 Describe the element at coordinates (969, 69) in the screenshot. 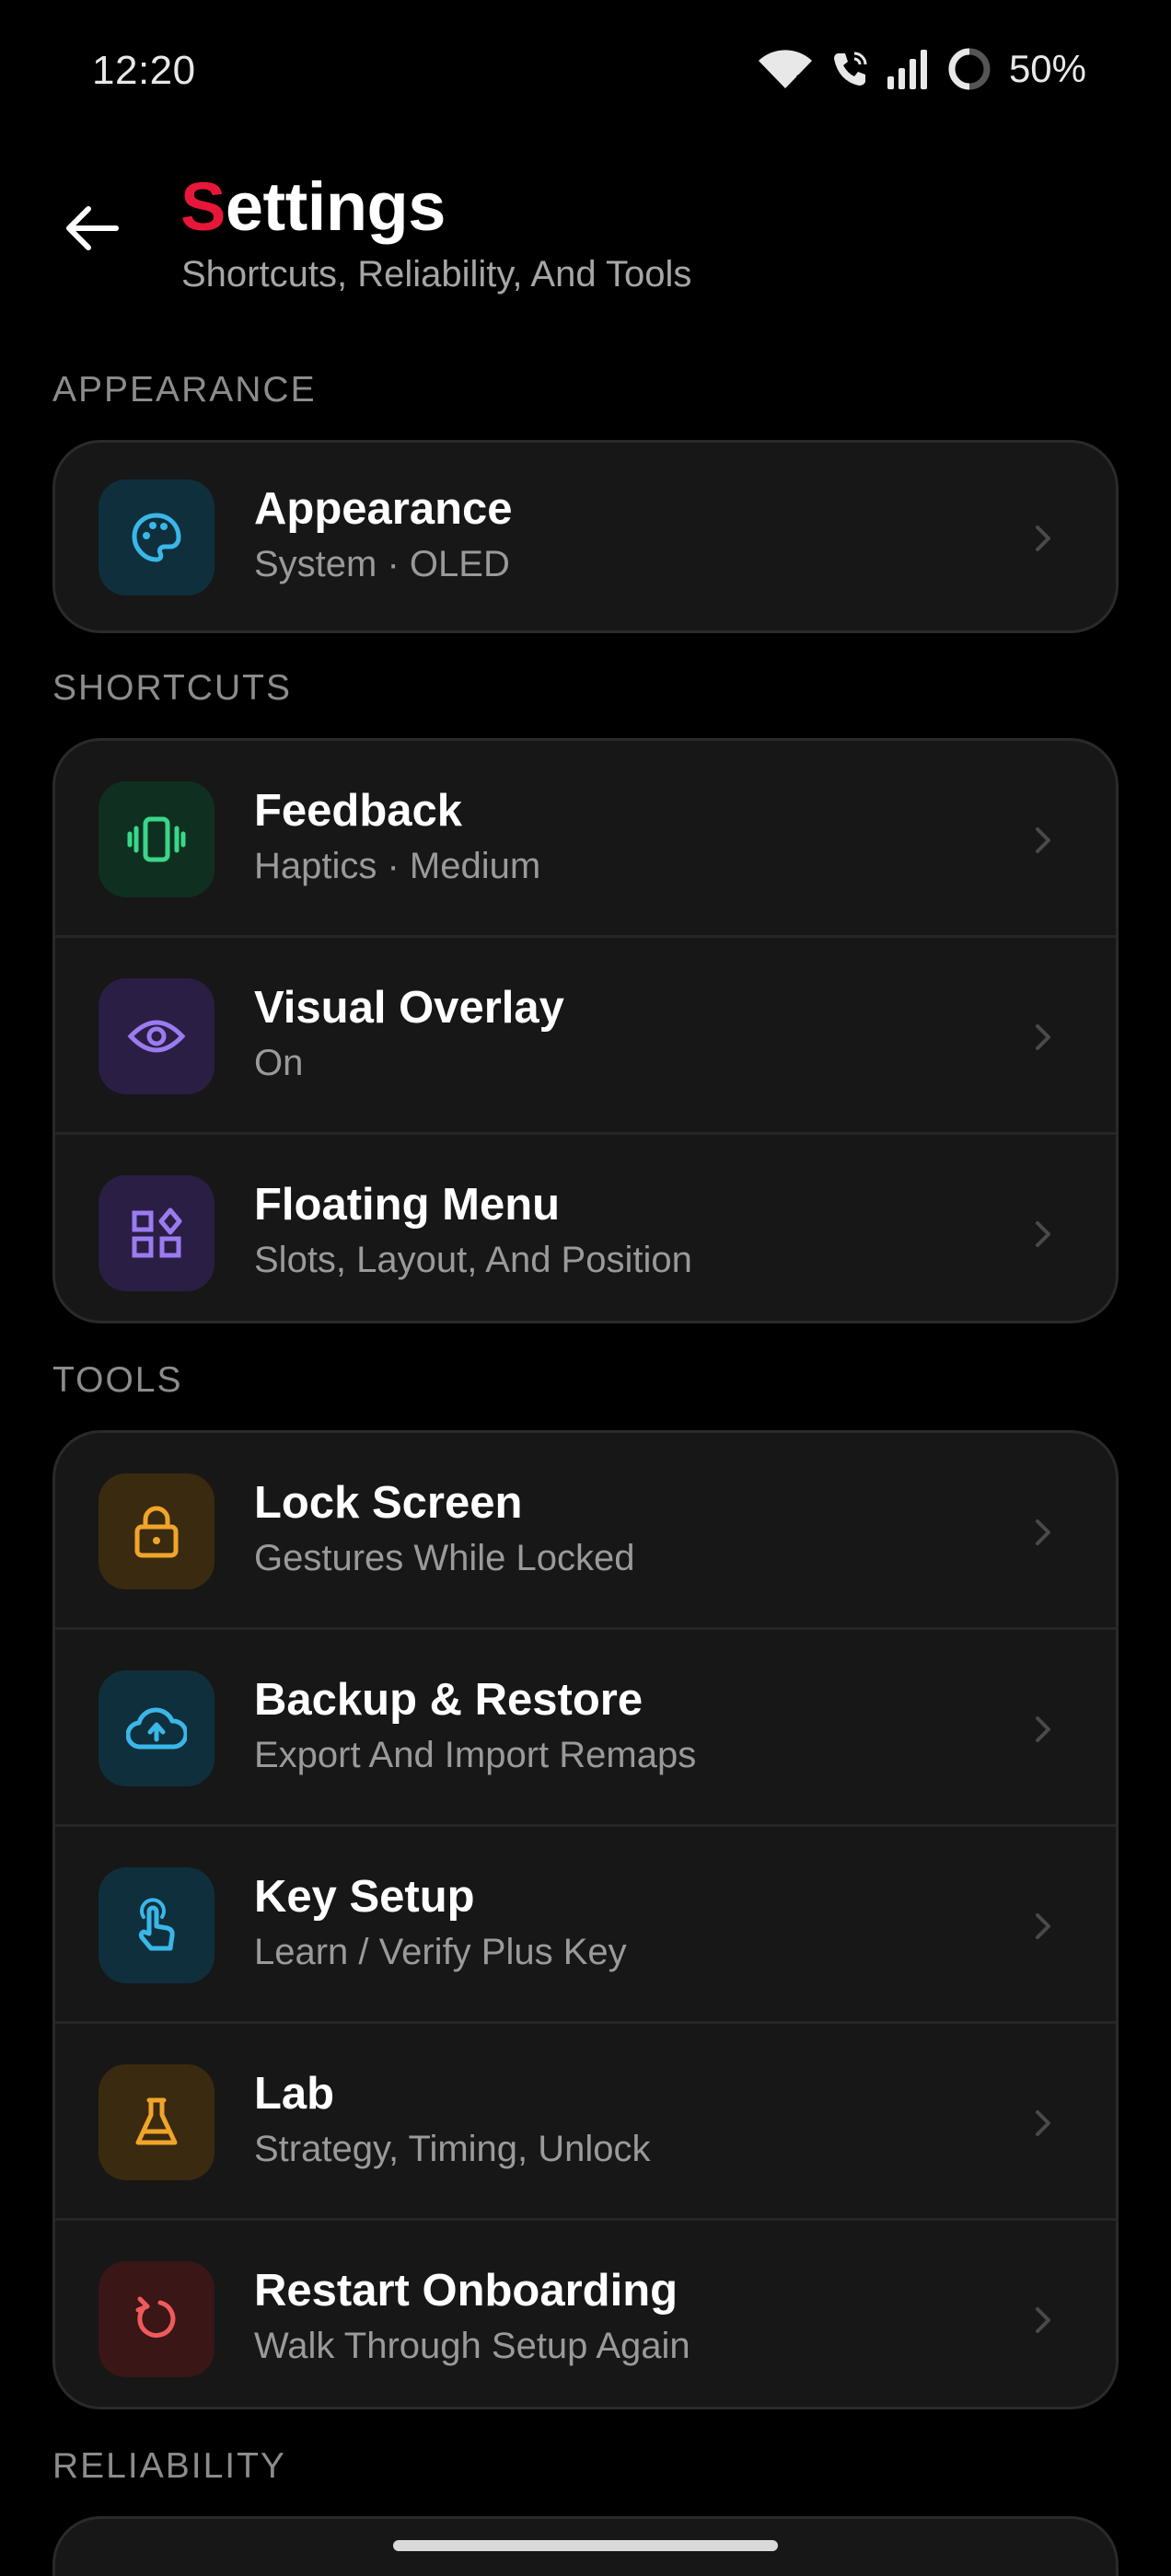

I see `battery-ring-icon` at that location.